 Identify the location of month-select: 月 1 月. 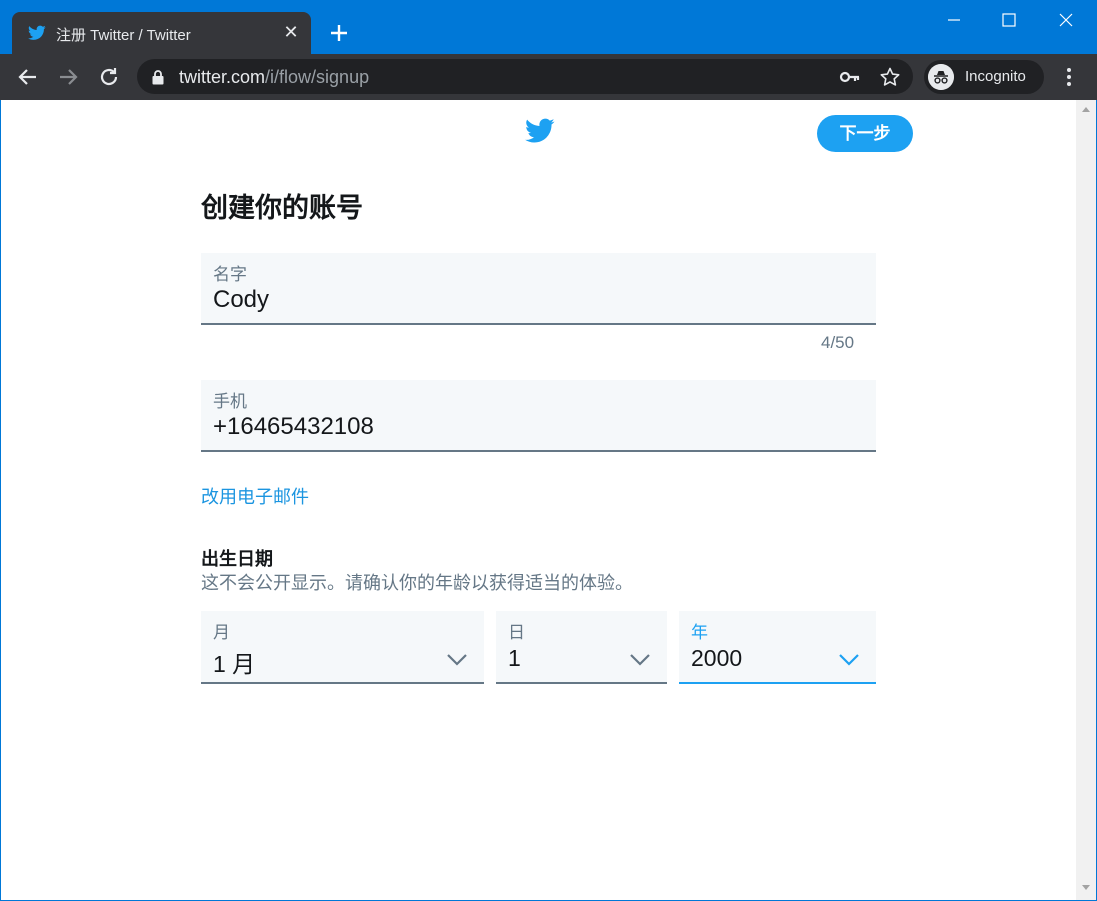
(342, 647).